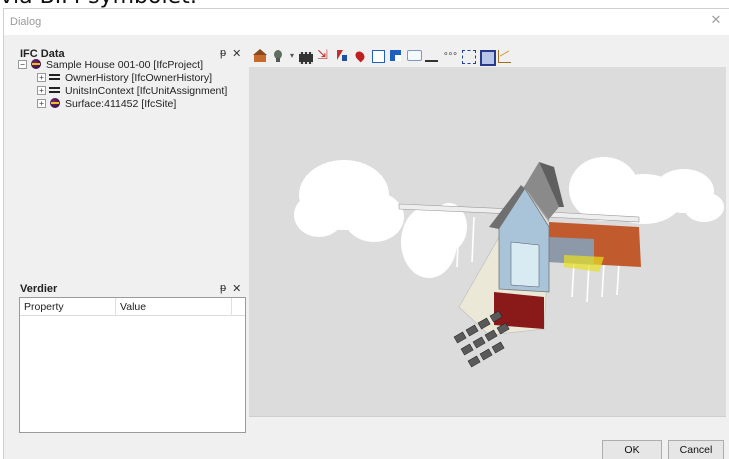  What do you see at coordinates (450, 55) in the screenshot?
I see `dots-icon` at bounding box center [450, 55].